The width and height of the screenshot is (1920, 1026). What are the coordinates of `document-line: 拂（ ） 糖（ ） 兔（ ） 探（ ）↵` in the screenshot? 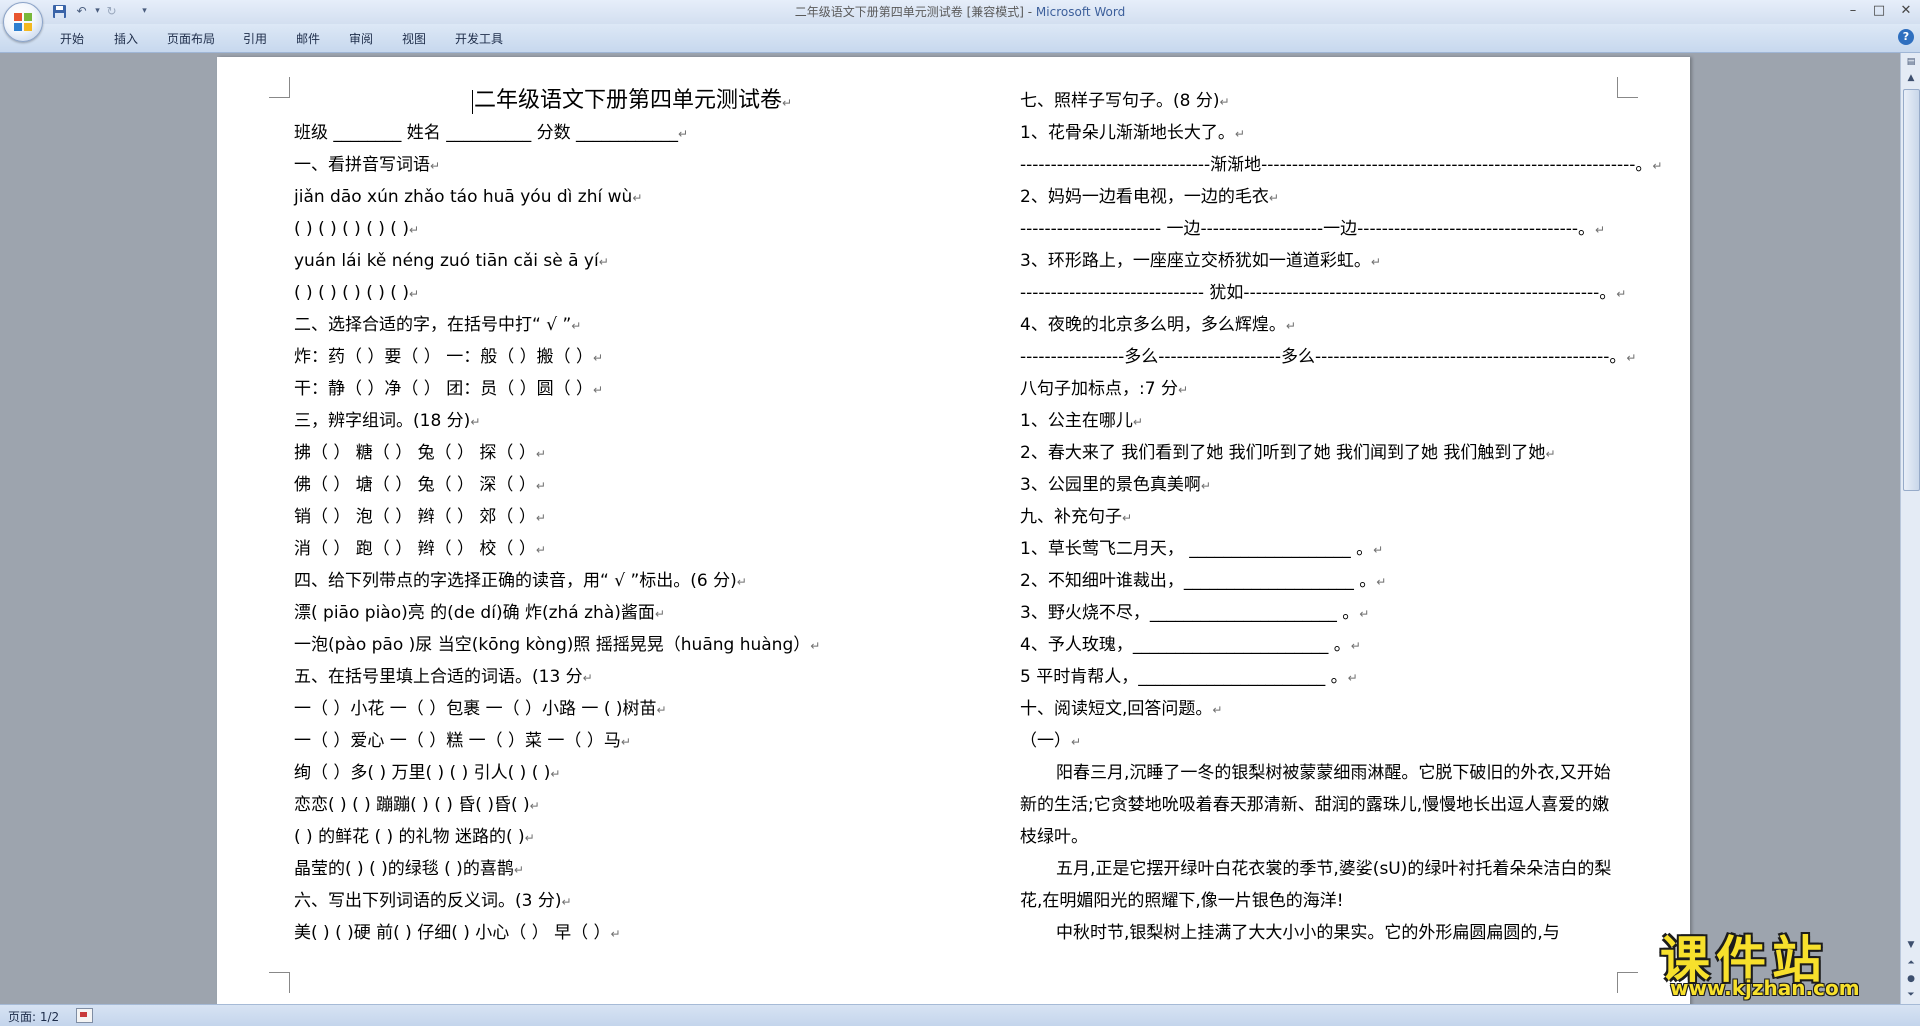 It's located at (420, 453).